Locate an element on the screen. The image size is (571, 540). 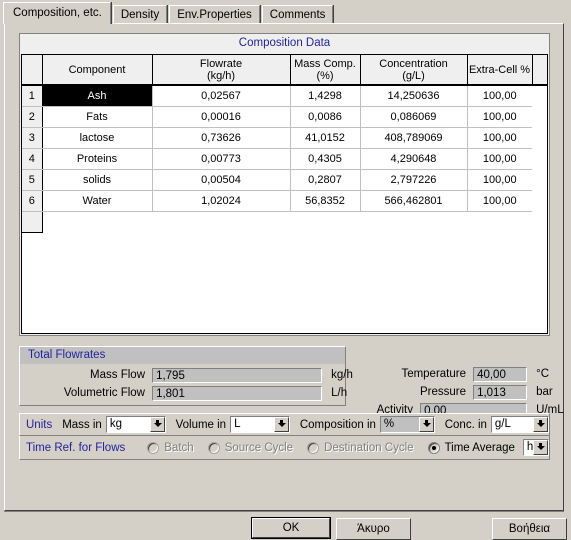
volume-unit-combo: L is located at coordinates (260, 424).